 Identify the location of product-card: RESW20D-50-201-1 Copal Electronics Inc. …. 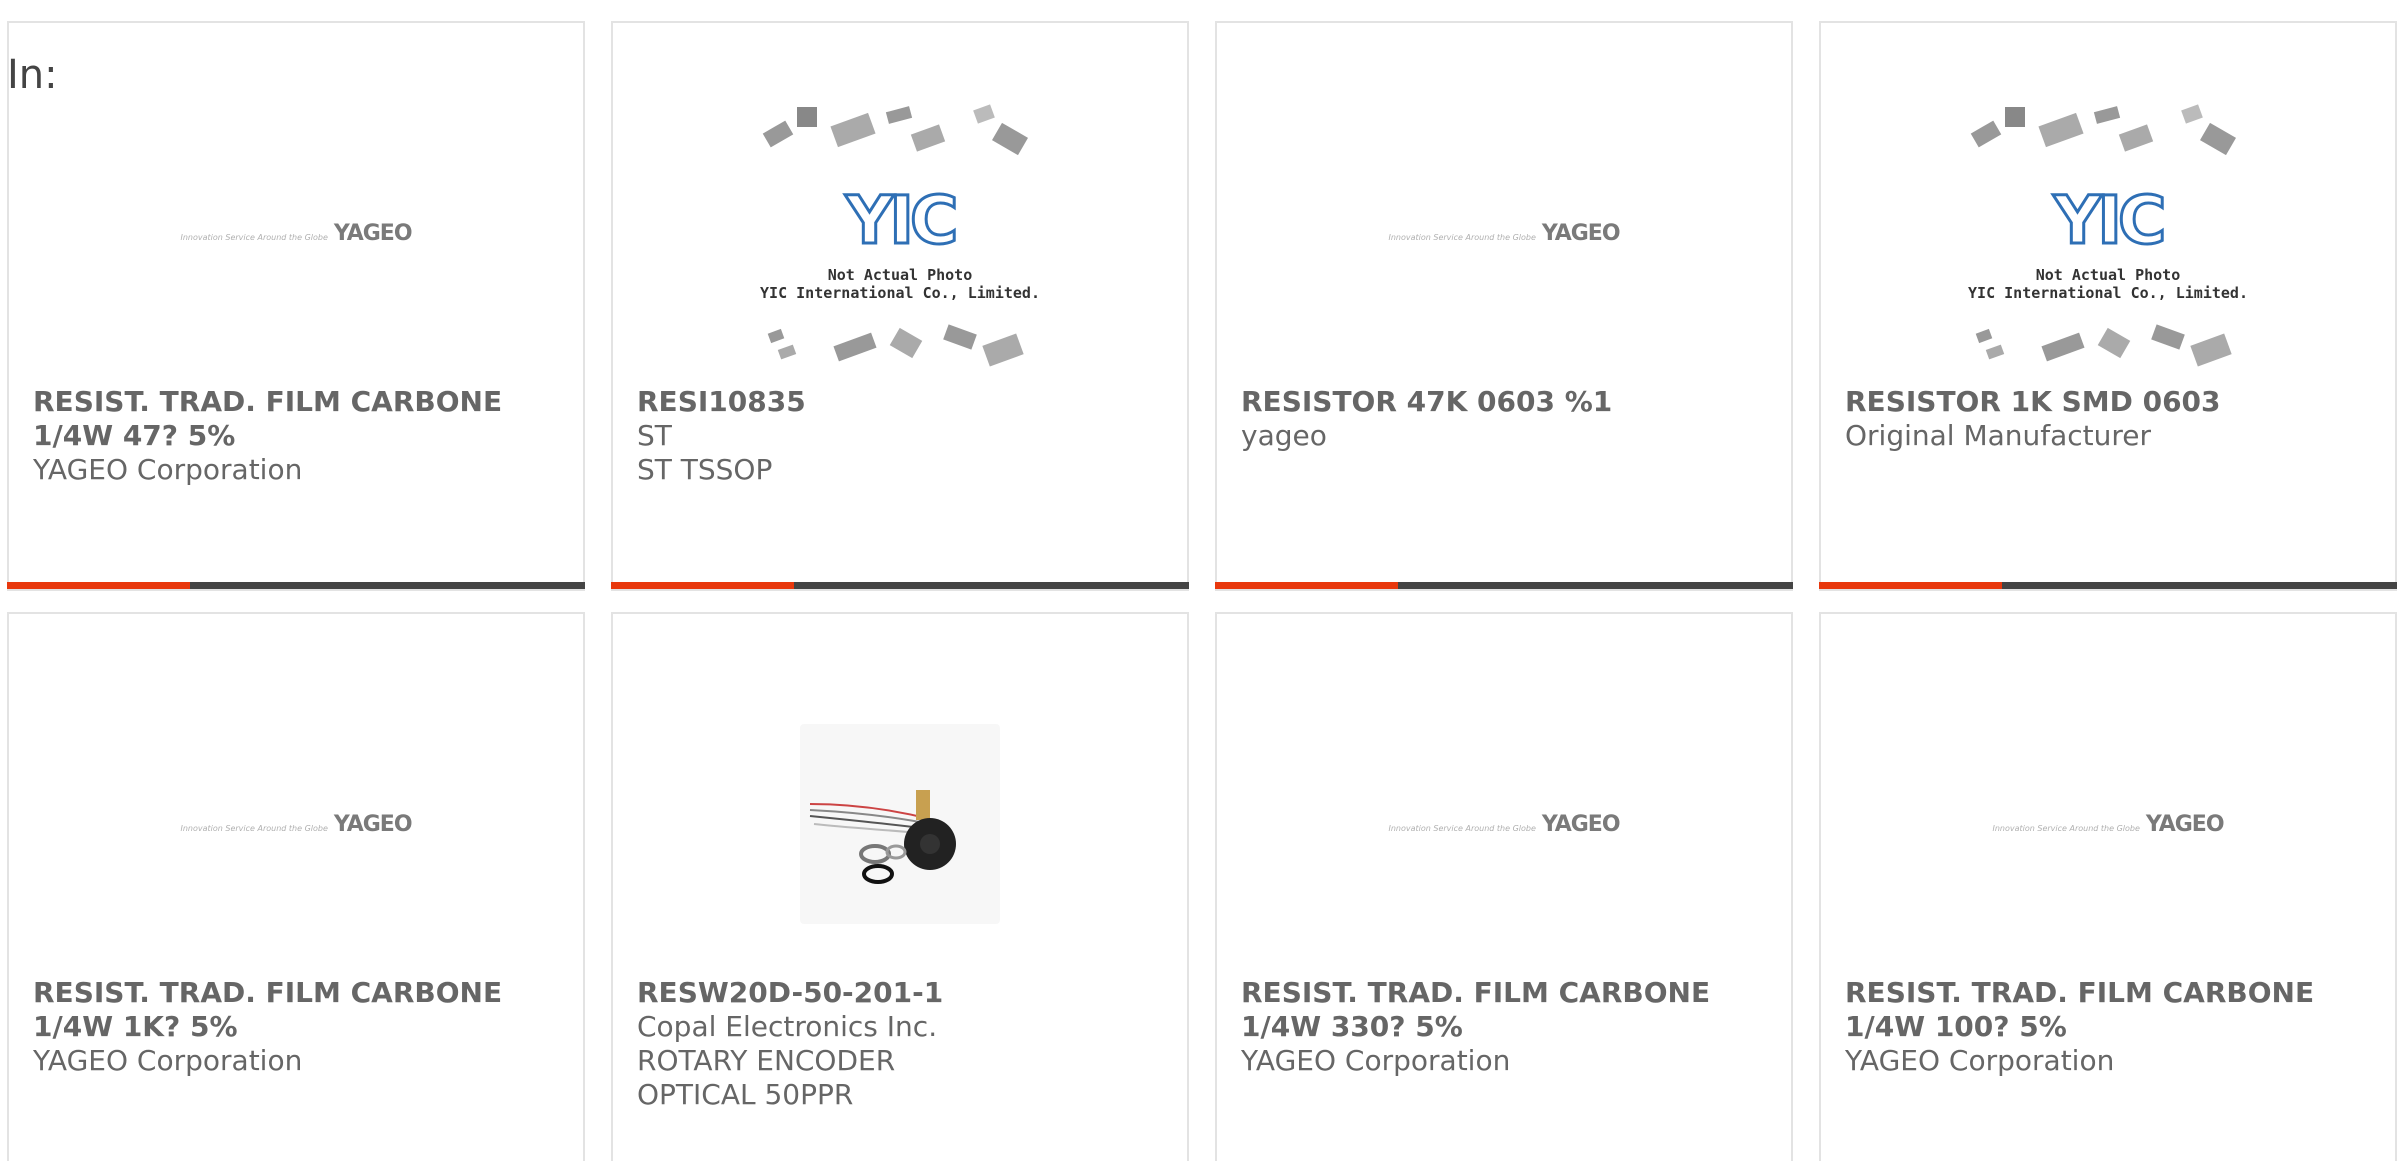
(900, 886).